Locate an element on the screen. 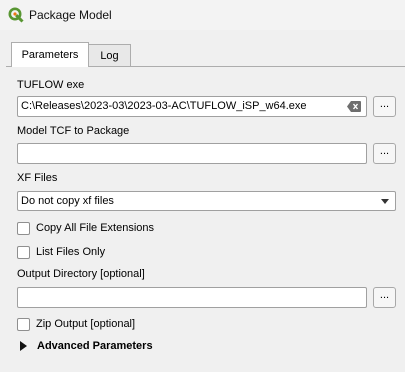 The height and width of the screenshot is (372, 405). tuflow-exe-label: TUFLOW exe is located at coordinates (51, 85).